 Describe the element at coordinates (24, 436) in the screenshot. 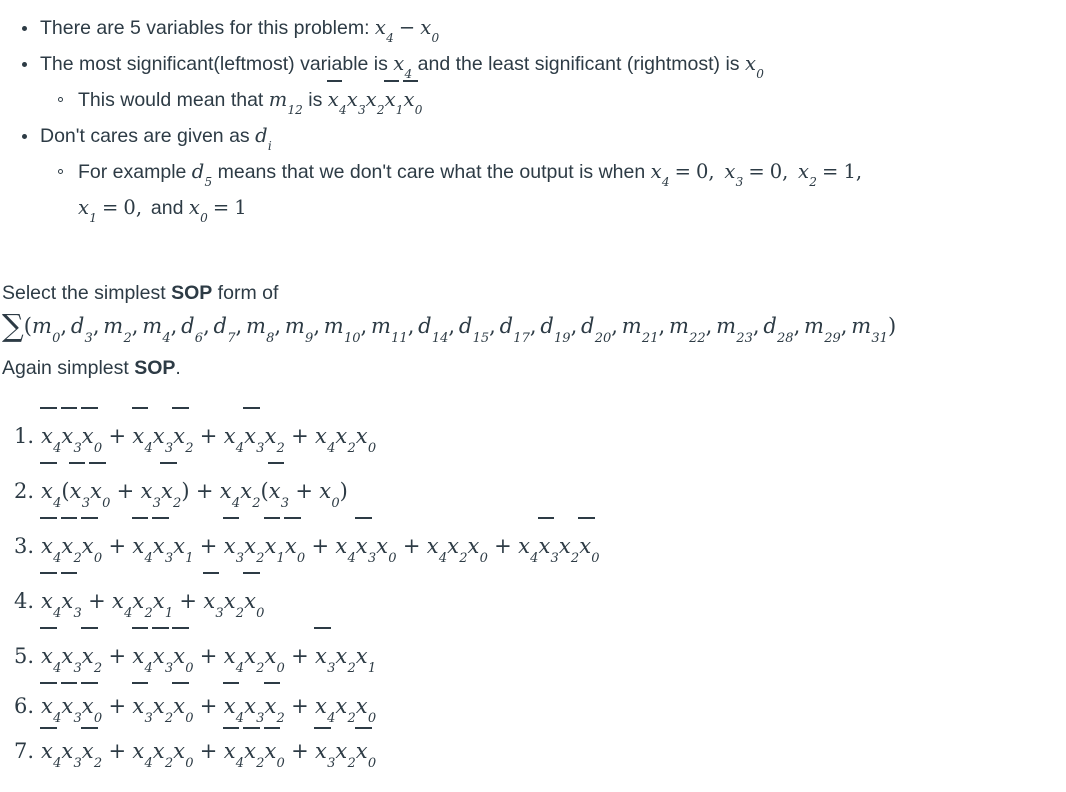

I see `option-number: 1.` at that location.